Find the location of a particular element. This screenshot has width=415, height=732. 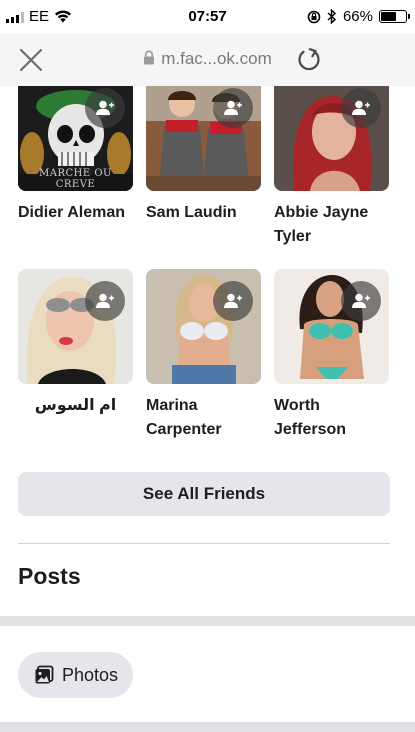

friend-card: Marina Carpenter is located at coordinates (203, 355).